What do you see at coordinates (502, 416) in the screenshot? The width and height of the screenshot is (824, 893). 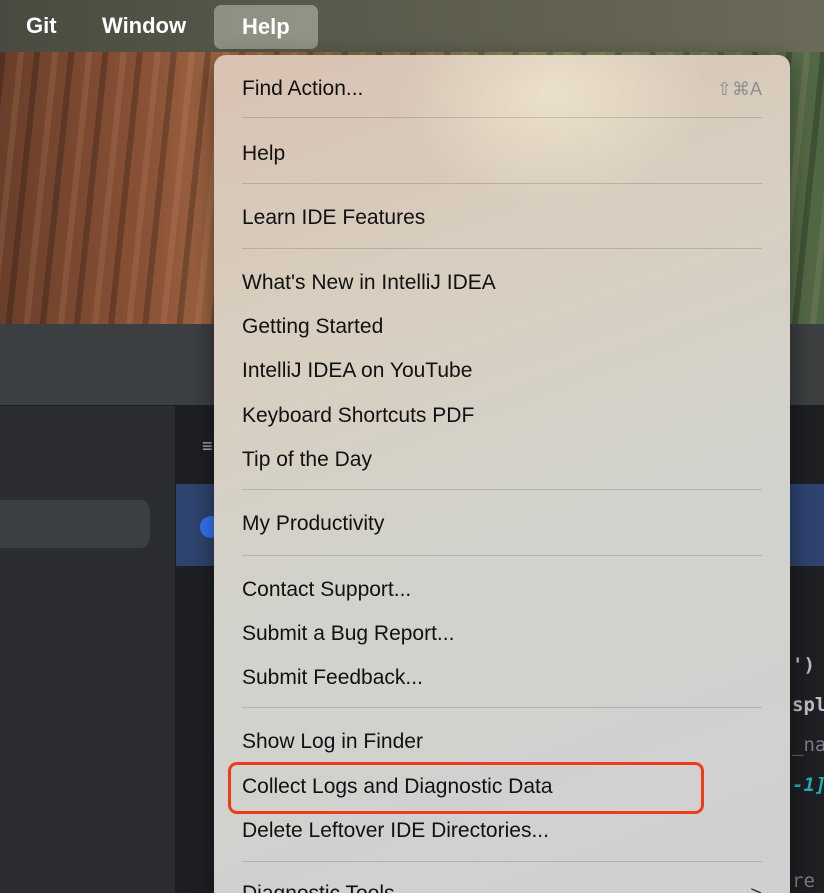 I see `menu-item-keyboard-shortcuts-pdf: Keyboard Shortcuts PDF` at bounding box center [502, 416].